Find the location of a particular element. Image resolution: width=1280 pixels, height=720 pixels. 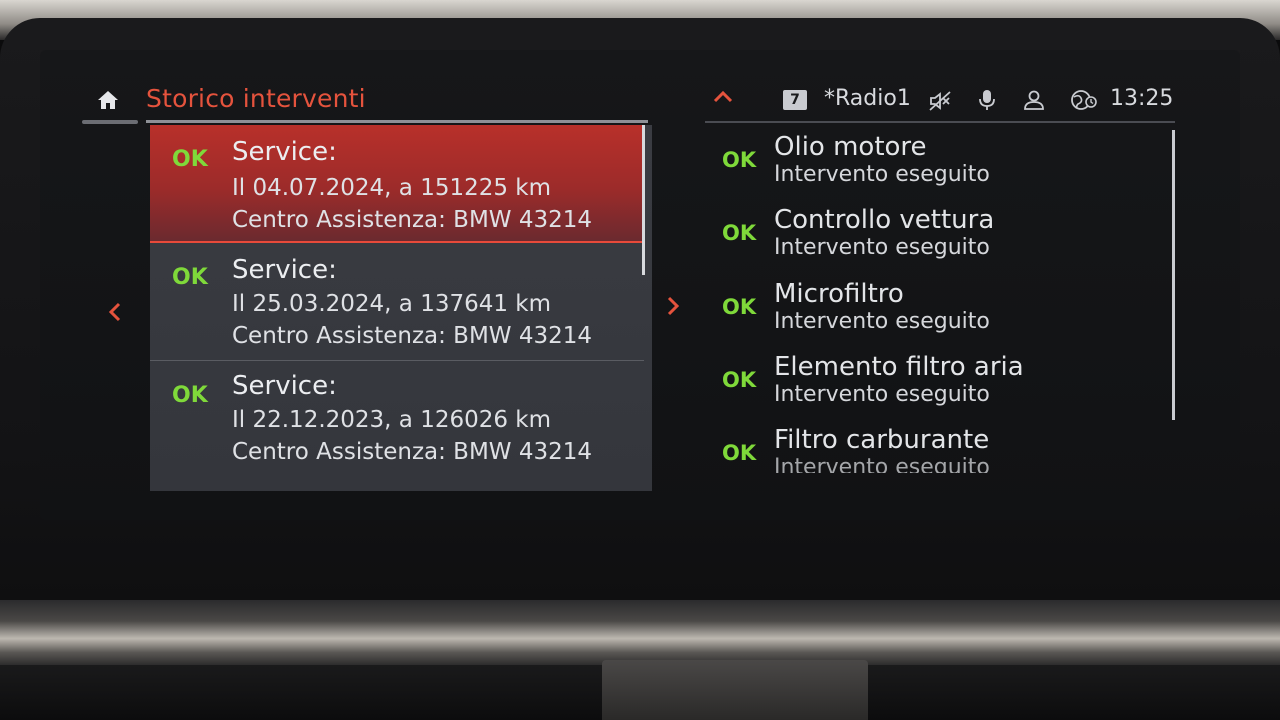

detail-item-5: OK Filtro carburante Intervento eseguito is located at coordinates (940, 460).